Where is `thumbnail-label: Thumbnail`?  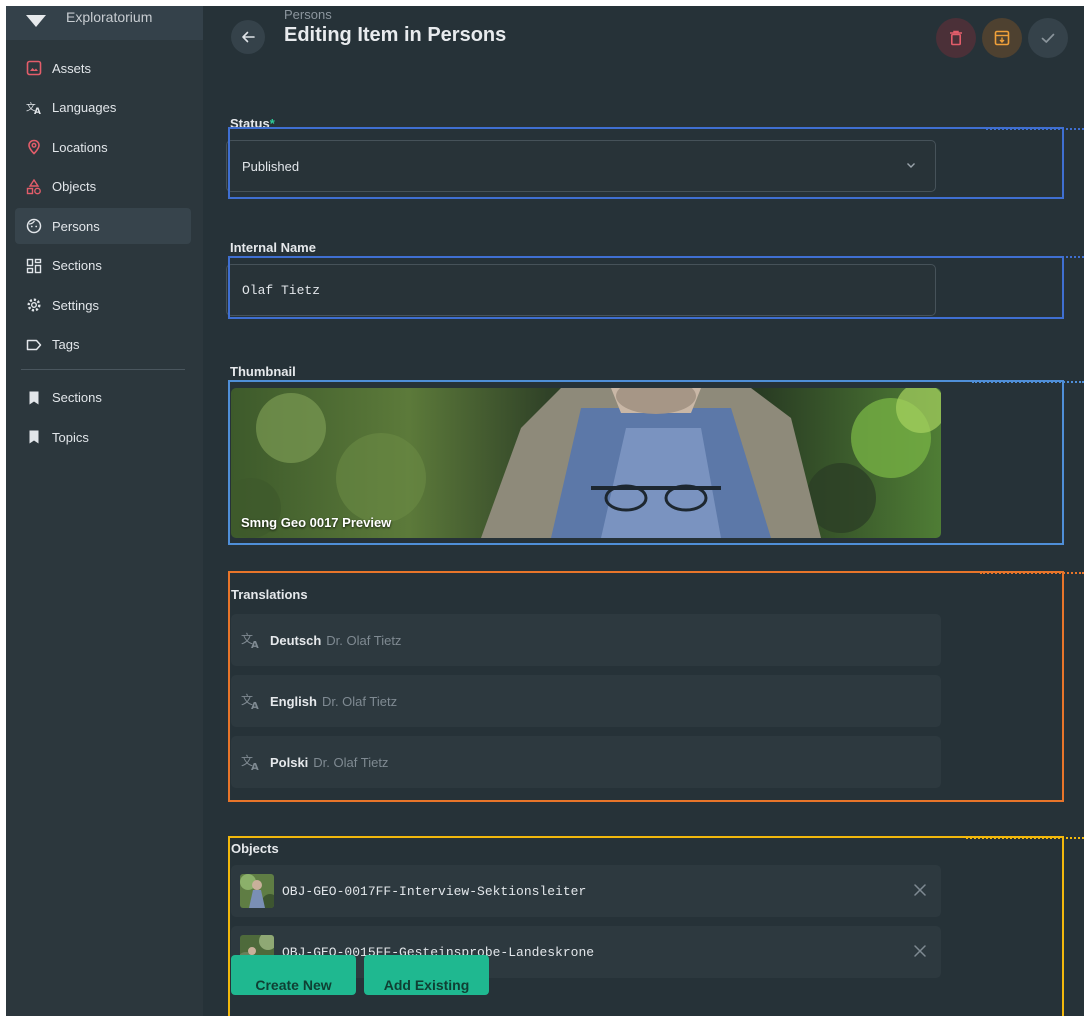
thumbnail-label: Thumbnail is located at coordinates (263, 371).